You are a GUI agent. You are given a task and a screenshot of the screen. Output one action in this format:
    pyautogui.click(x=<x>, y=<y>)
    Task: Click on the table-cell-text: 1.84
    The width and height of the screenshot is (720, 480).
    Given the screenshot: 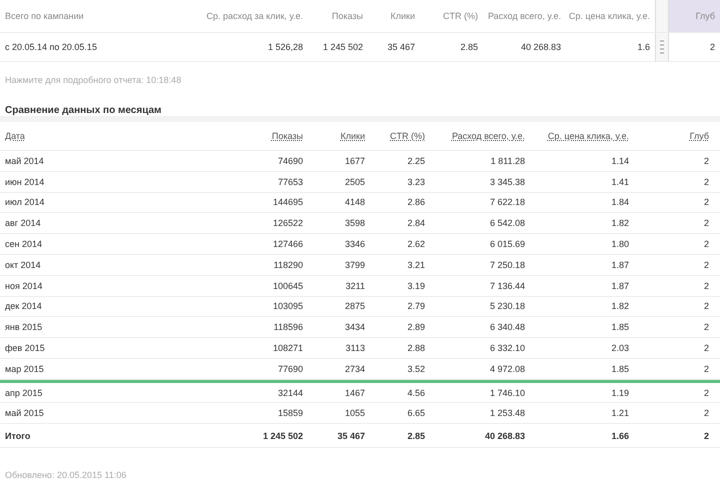 What is the action you would take?
    pyautogui.click(x=620, y=203)
    